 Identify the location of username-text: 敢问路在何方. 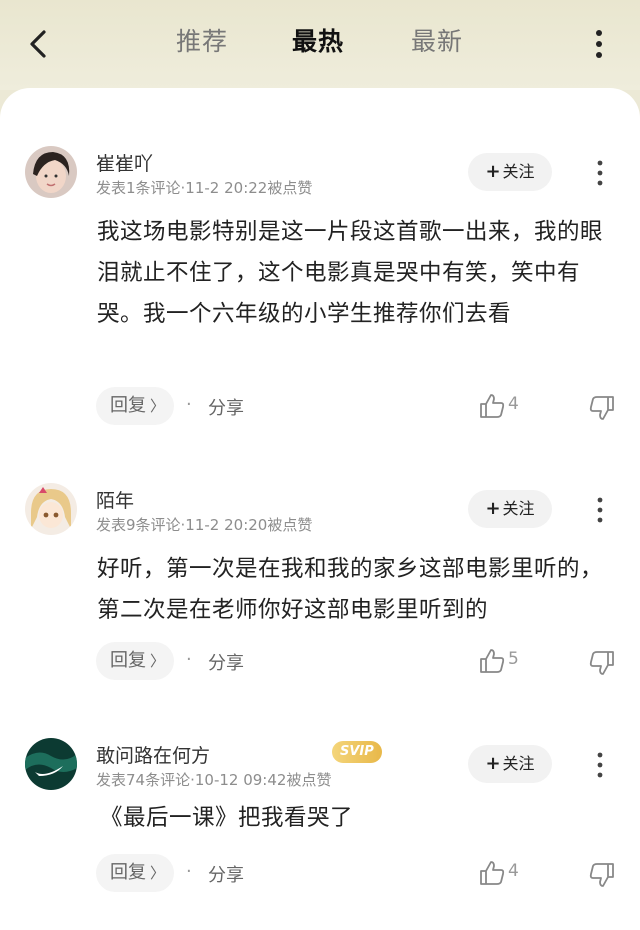
(153, 756).